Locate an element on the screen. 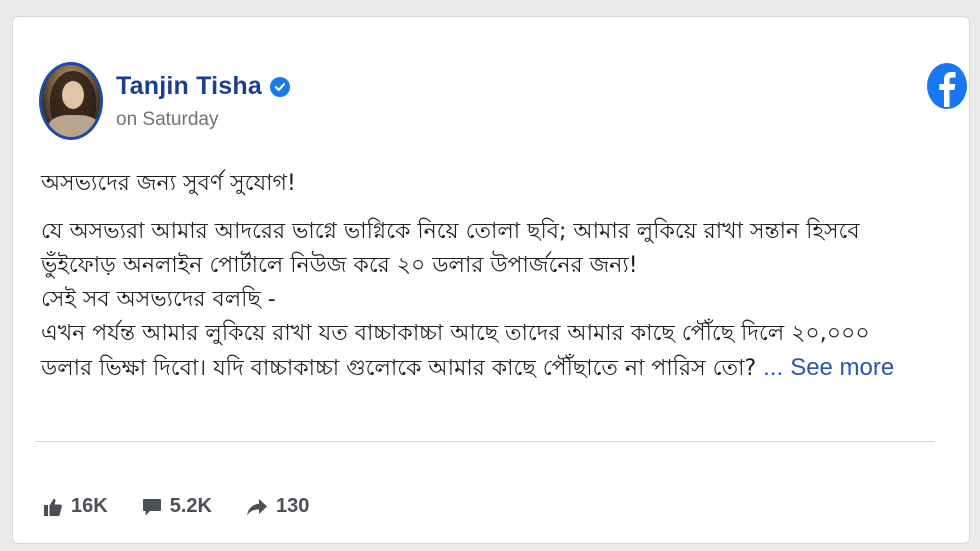 The image size is (980, 551). avatar is located at coordinates (71, 101).